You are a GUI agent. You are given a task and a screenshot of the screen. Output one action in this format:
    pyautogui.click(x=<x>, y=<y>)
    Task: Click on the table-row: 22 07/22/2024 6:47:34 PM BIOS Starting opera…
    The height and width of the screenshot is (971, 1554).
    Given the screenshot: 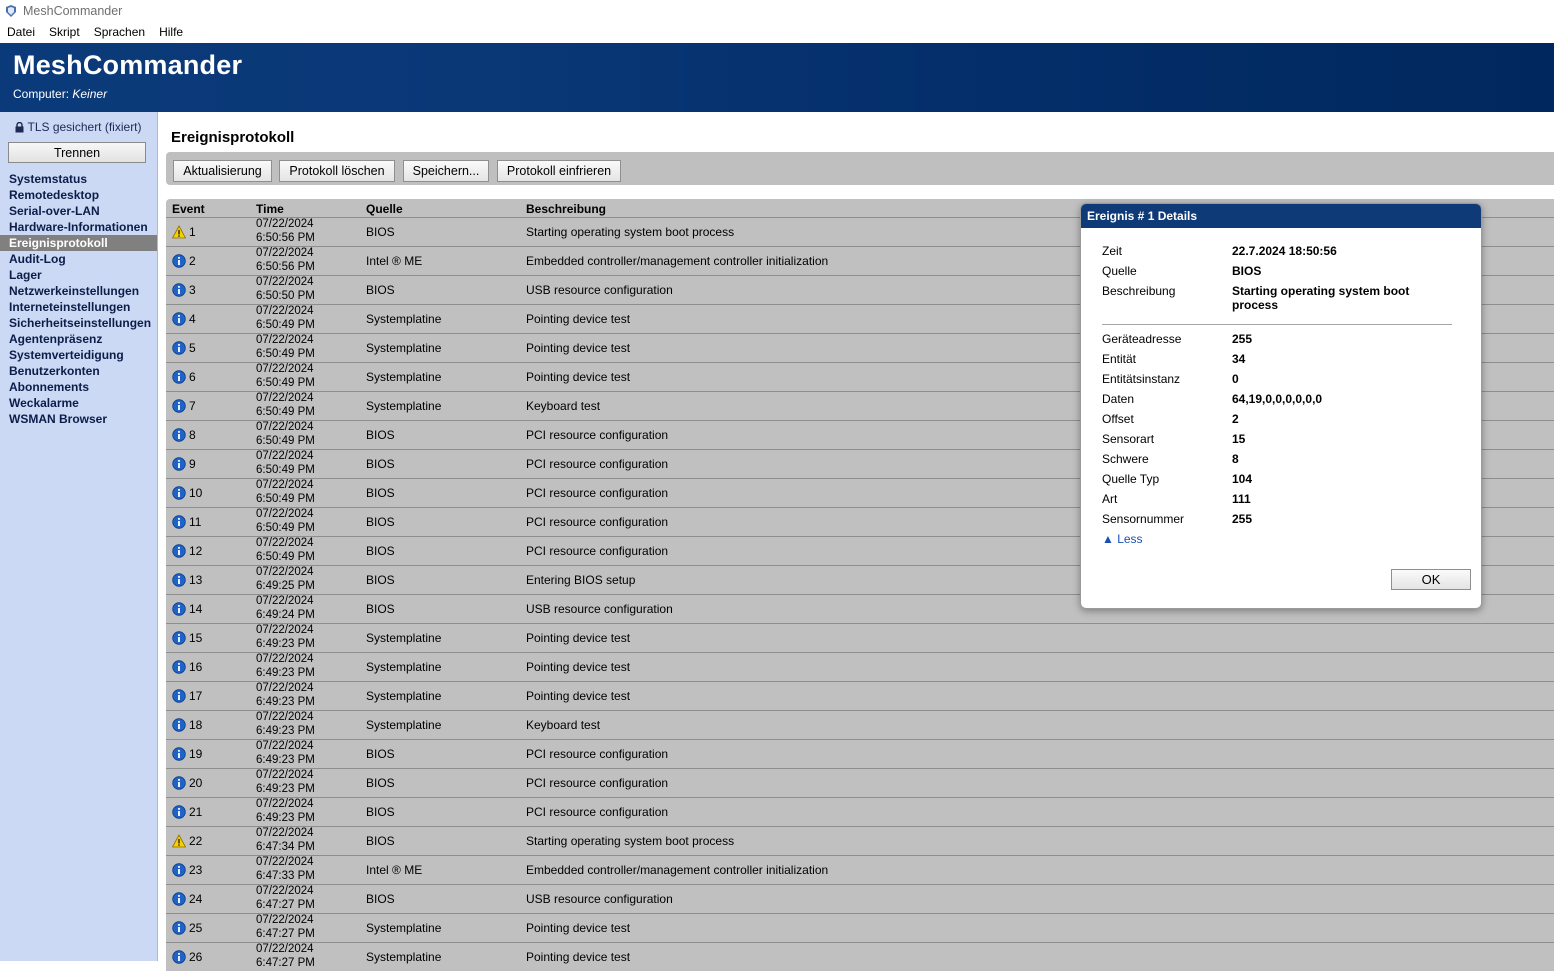 What is the action you would take?
    pyautogui.click(x=860, y=840)
    